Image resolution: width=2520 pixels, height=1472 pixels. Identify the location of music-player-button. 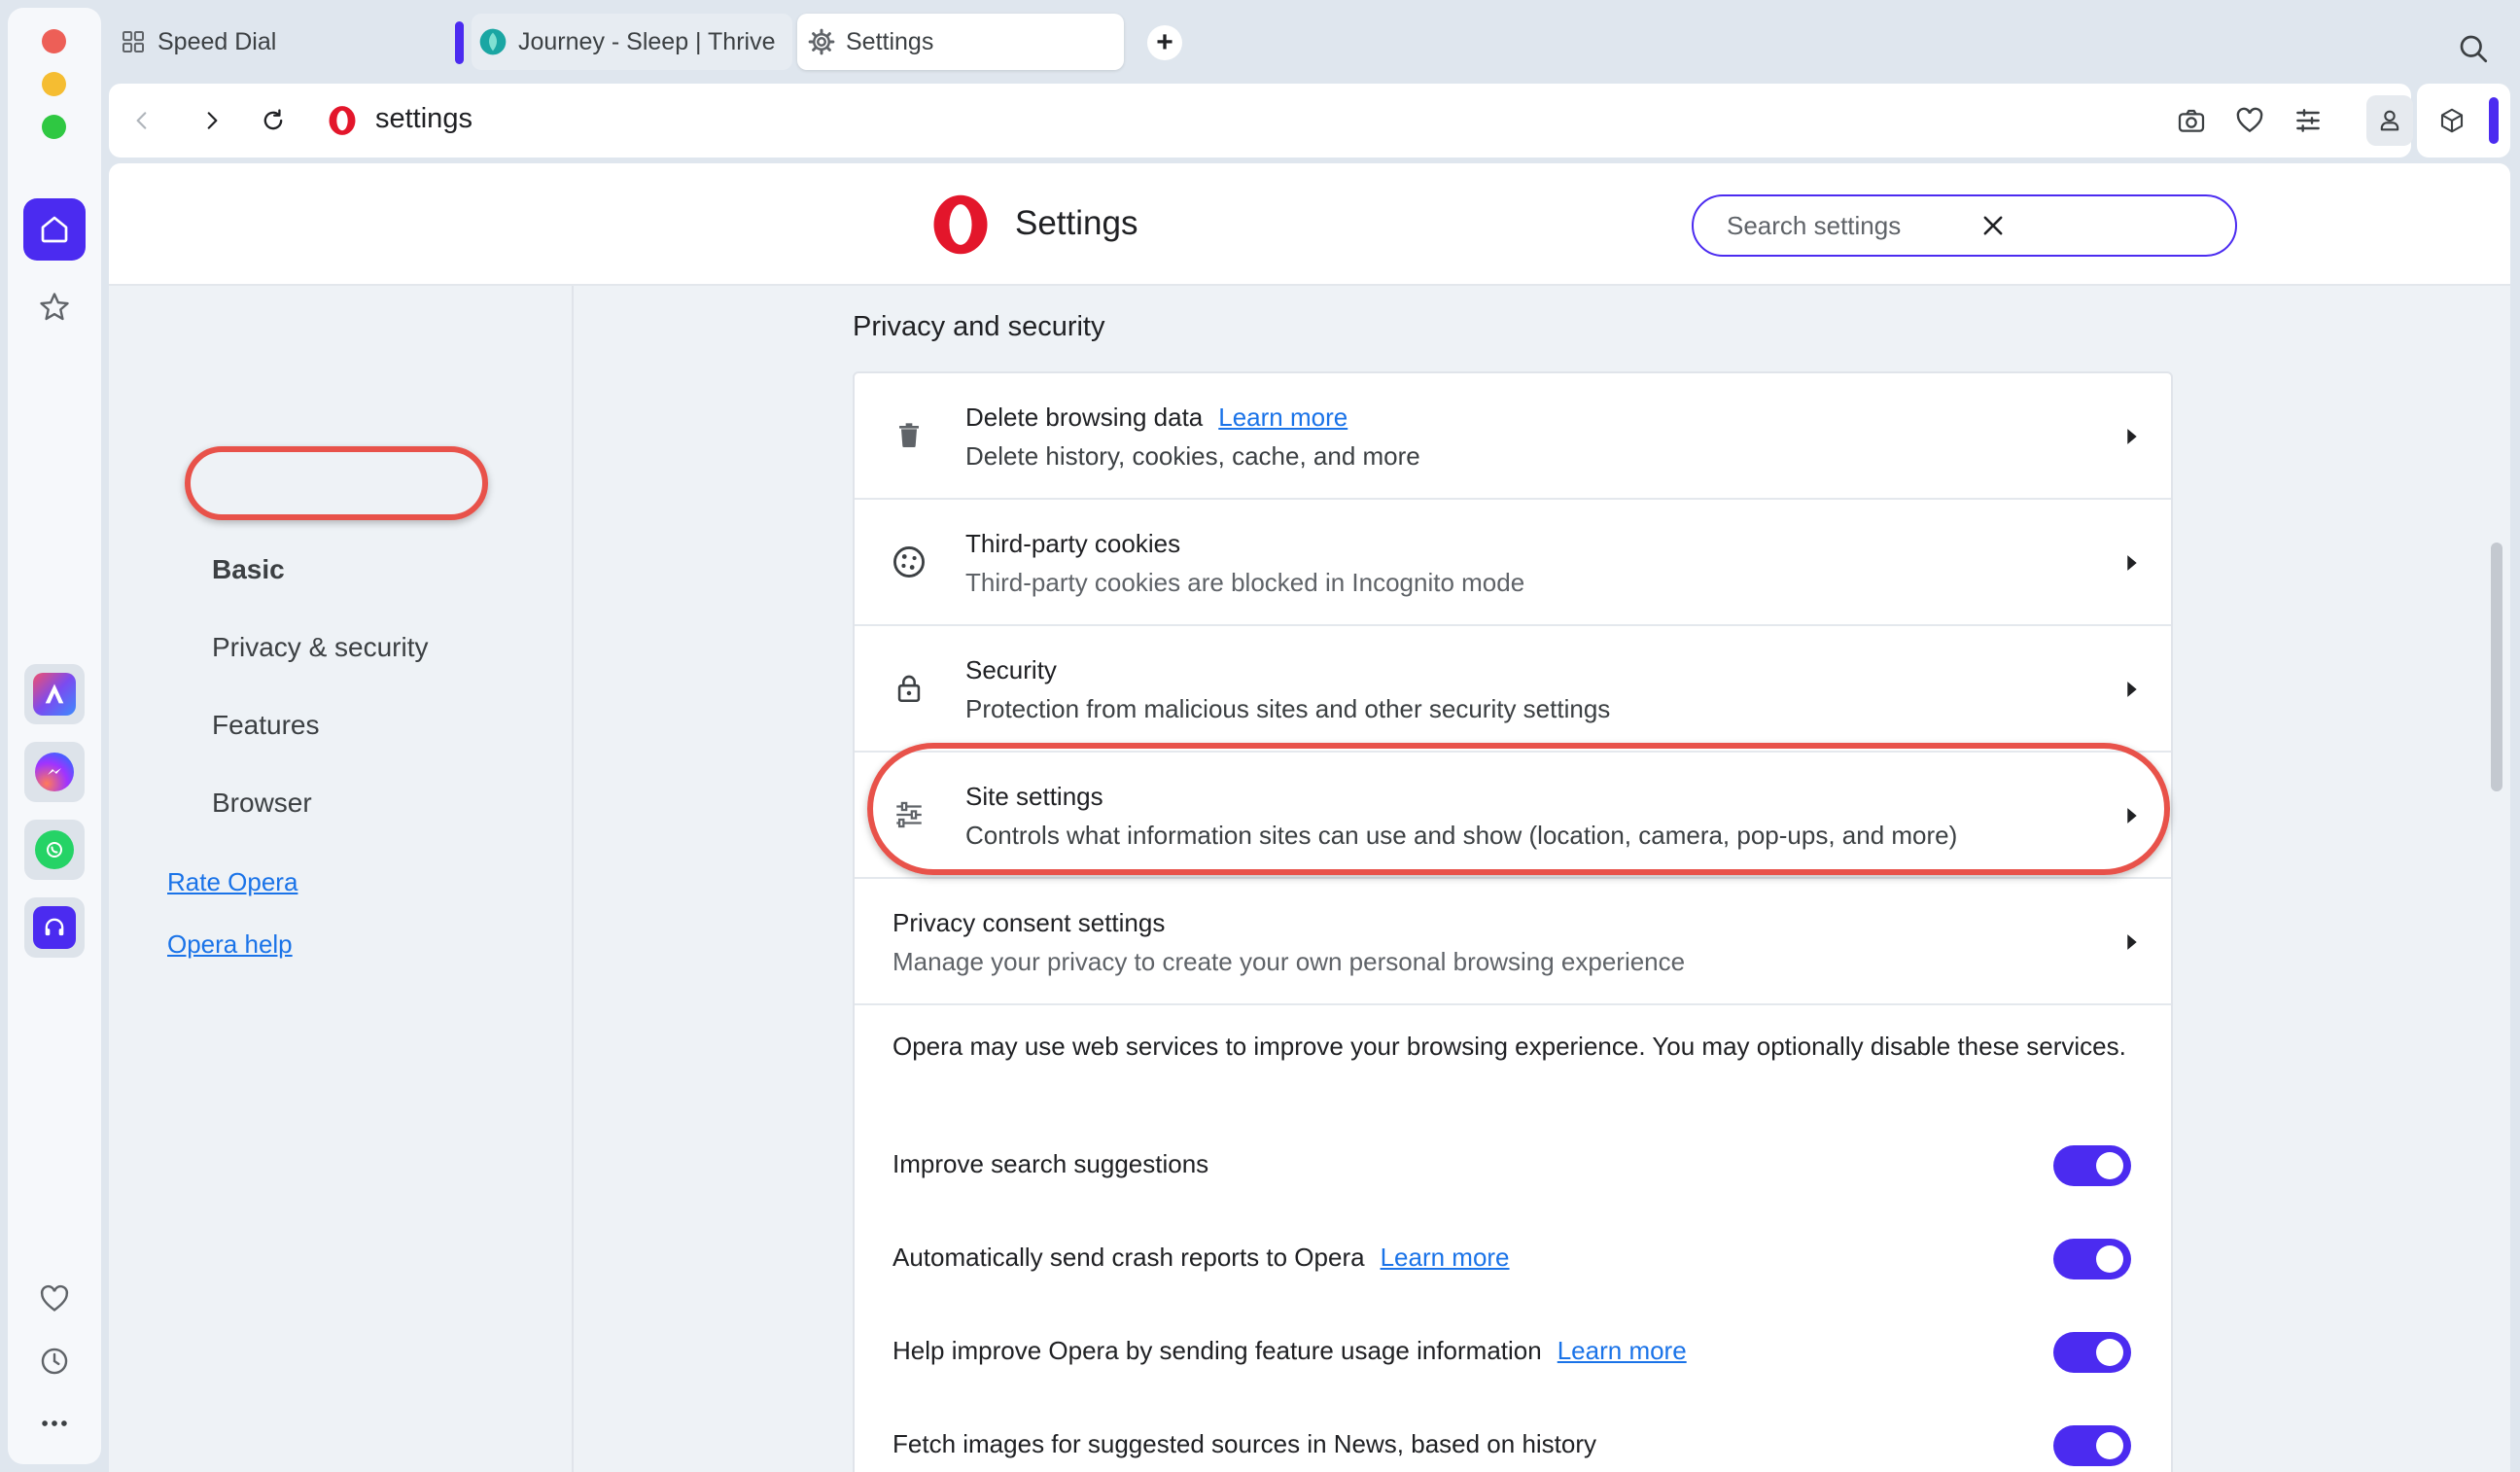
(54, 927).